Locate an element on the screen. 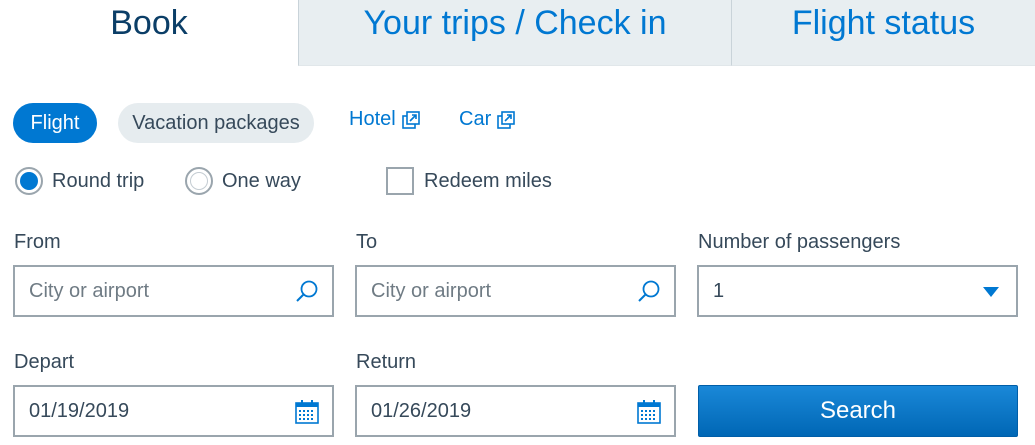 This screenshot has width=1035, height=445. to-label: To is located at coordinates (367, 242).